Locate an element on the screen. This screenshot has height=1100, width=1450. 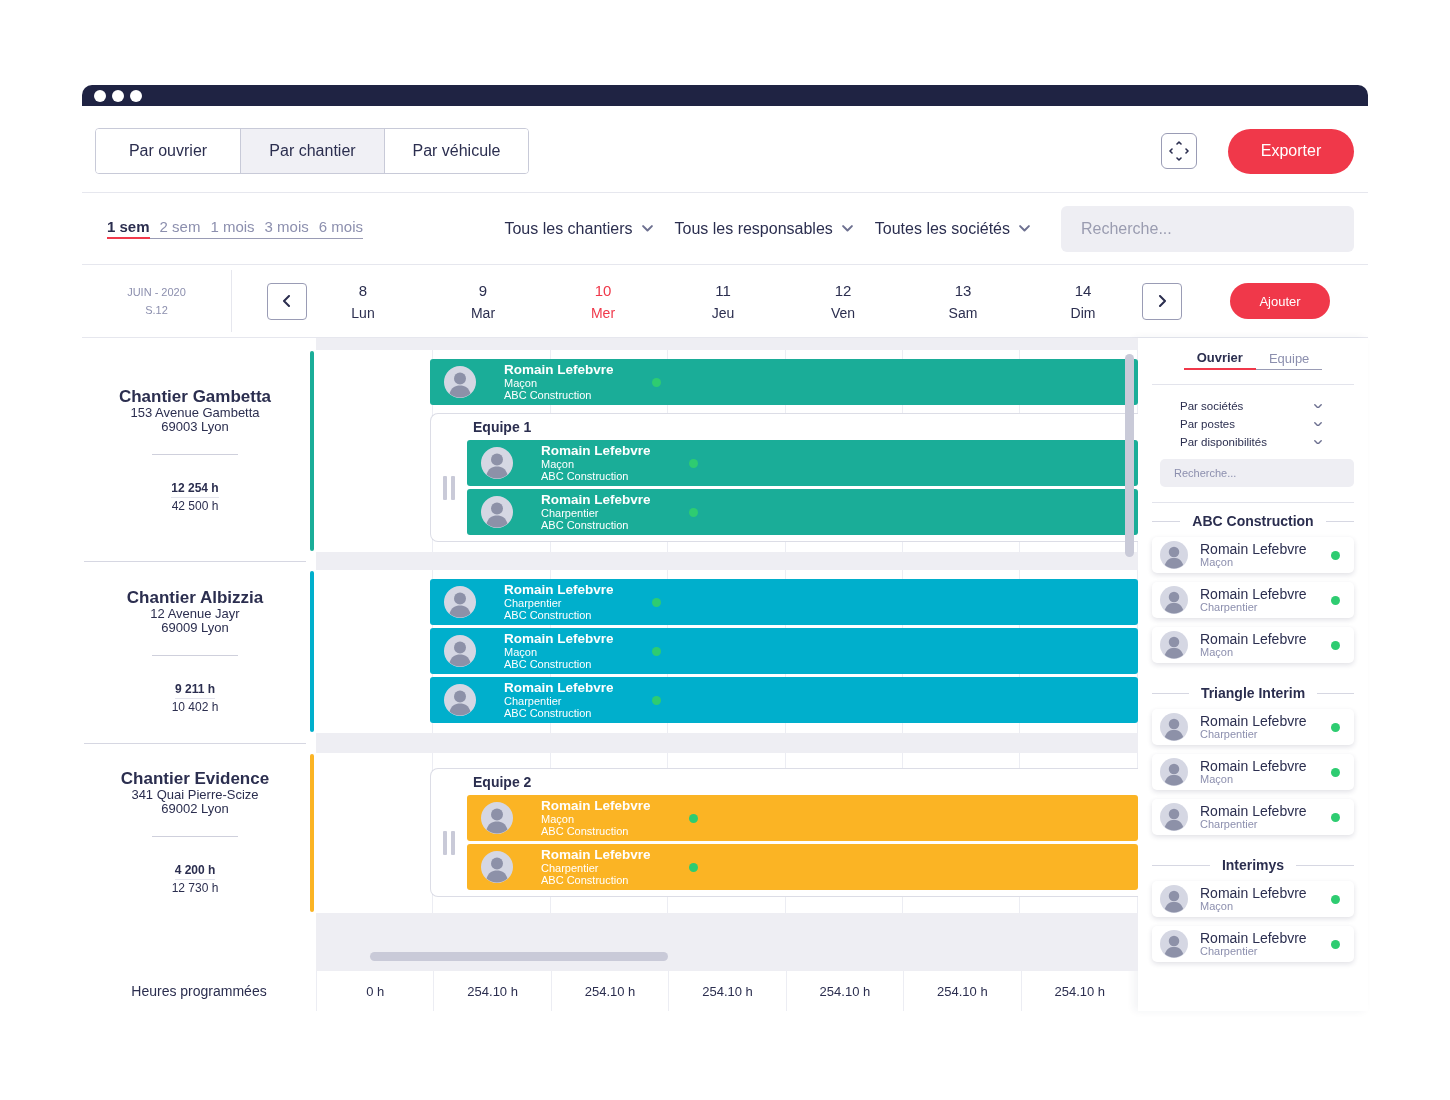
panel-tab: Ouvrier is located at coordinates (1219, 360).